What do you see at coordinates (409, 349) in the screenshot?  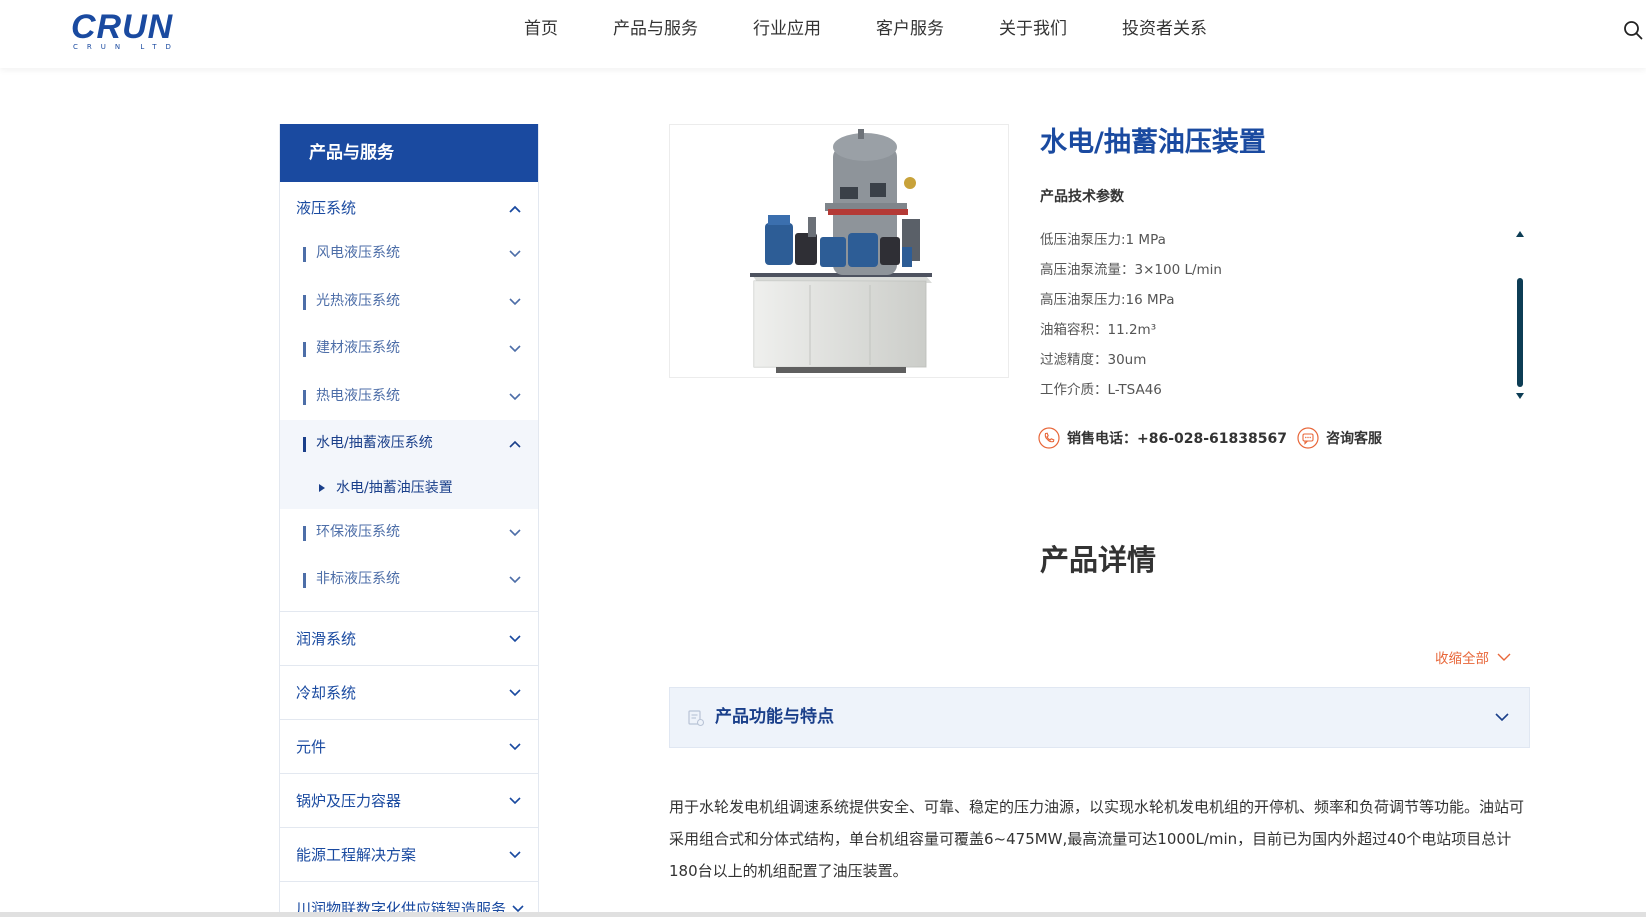 I see `sidebar-item-building-materials-hydraulic: 建材液压系统` at bounding box center [409, 349].